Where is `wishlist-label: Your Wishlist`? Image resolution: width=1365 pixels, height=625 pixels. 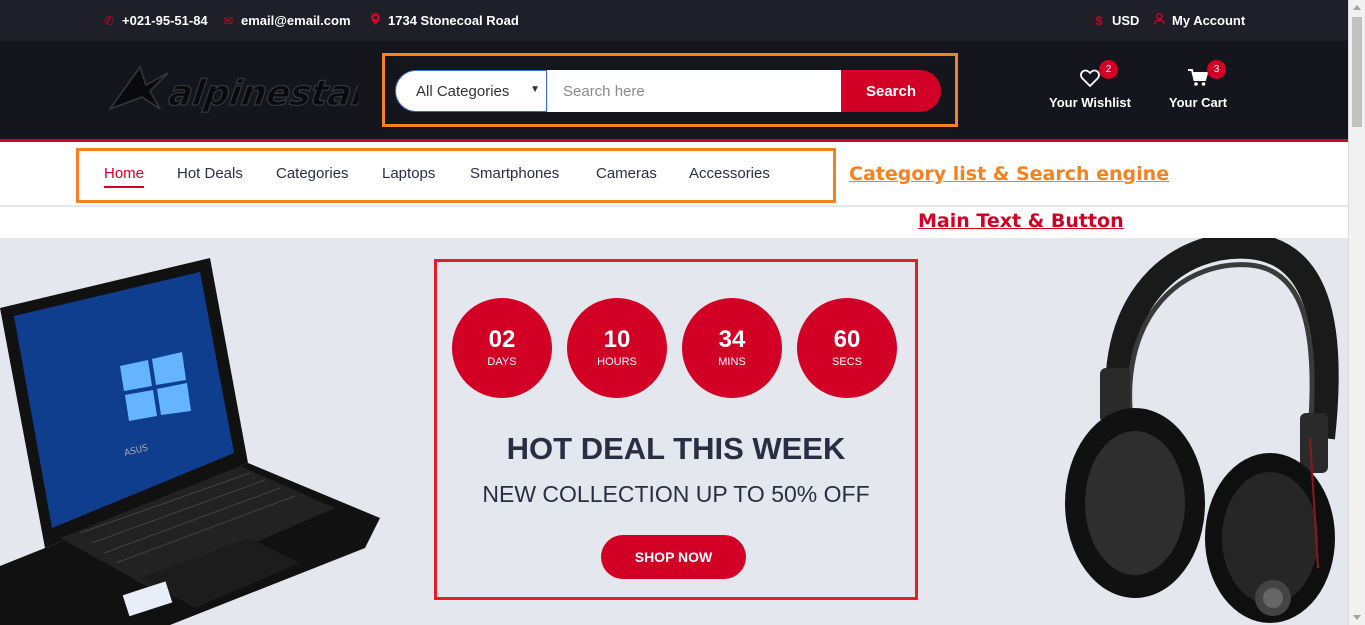 wishlist-label: Your Wishlist is located at coordinates (1090, 102).